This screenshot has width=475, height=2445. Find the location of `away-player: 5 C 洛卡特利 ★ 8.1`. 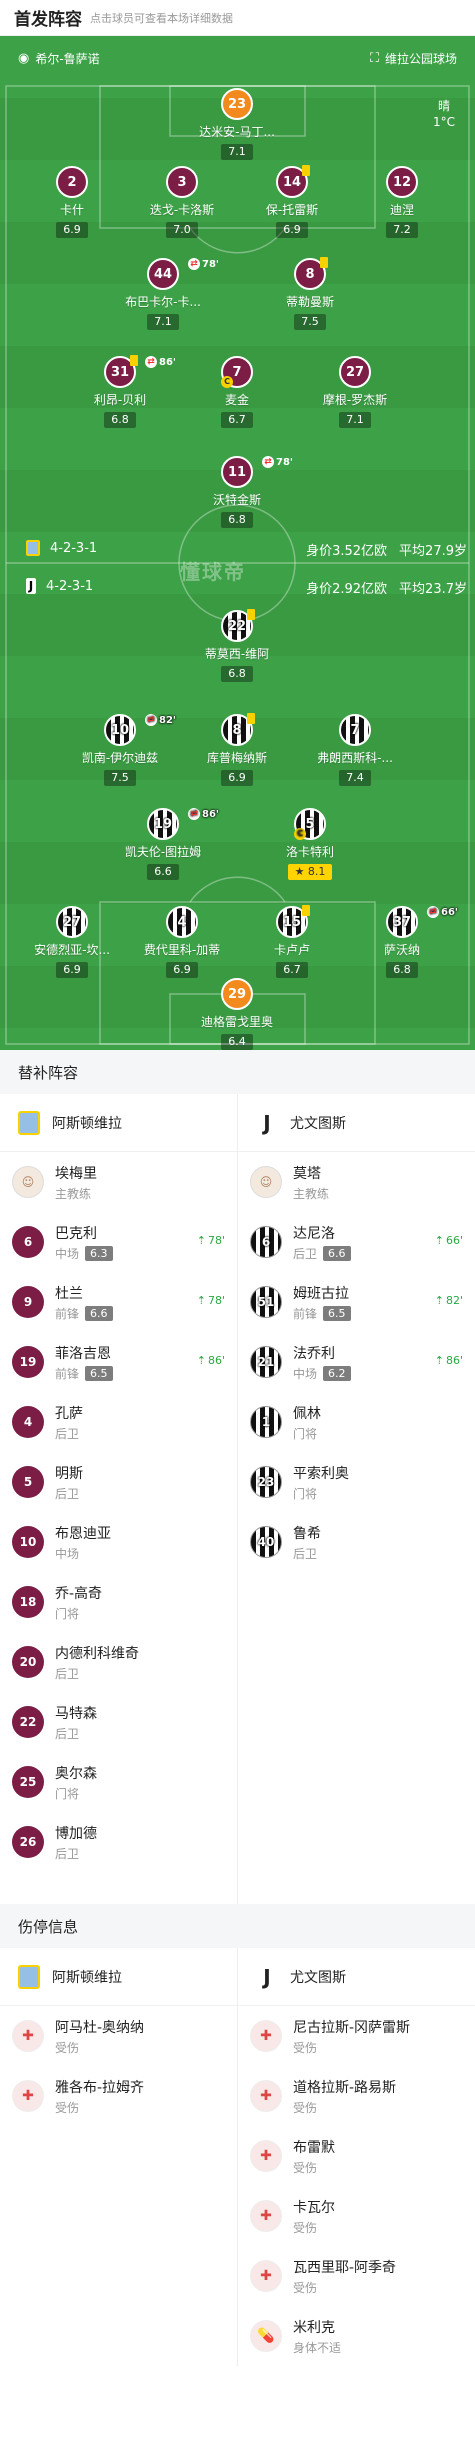

away-player: 5 C 洛卡特利 ★ 8.1 is located at coordinates (310, 844).